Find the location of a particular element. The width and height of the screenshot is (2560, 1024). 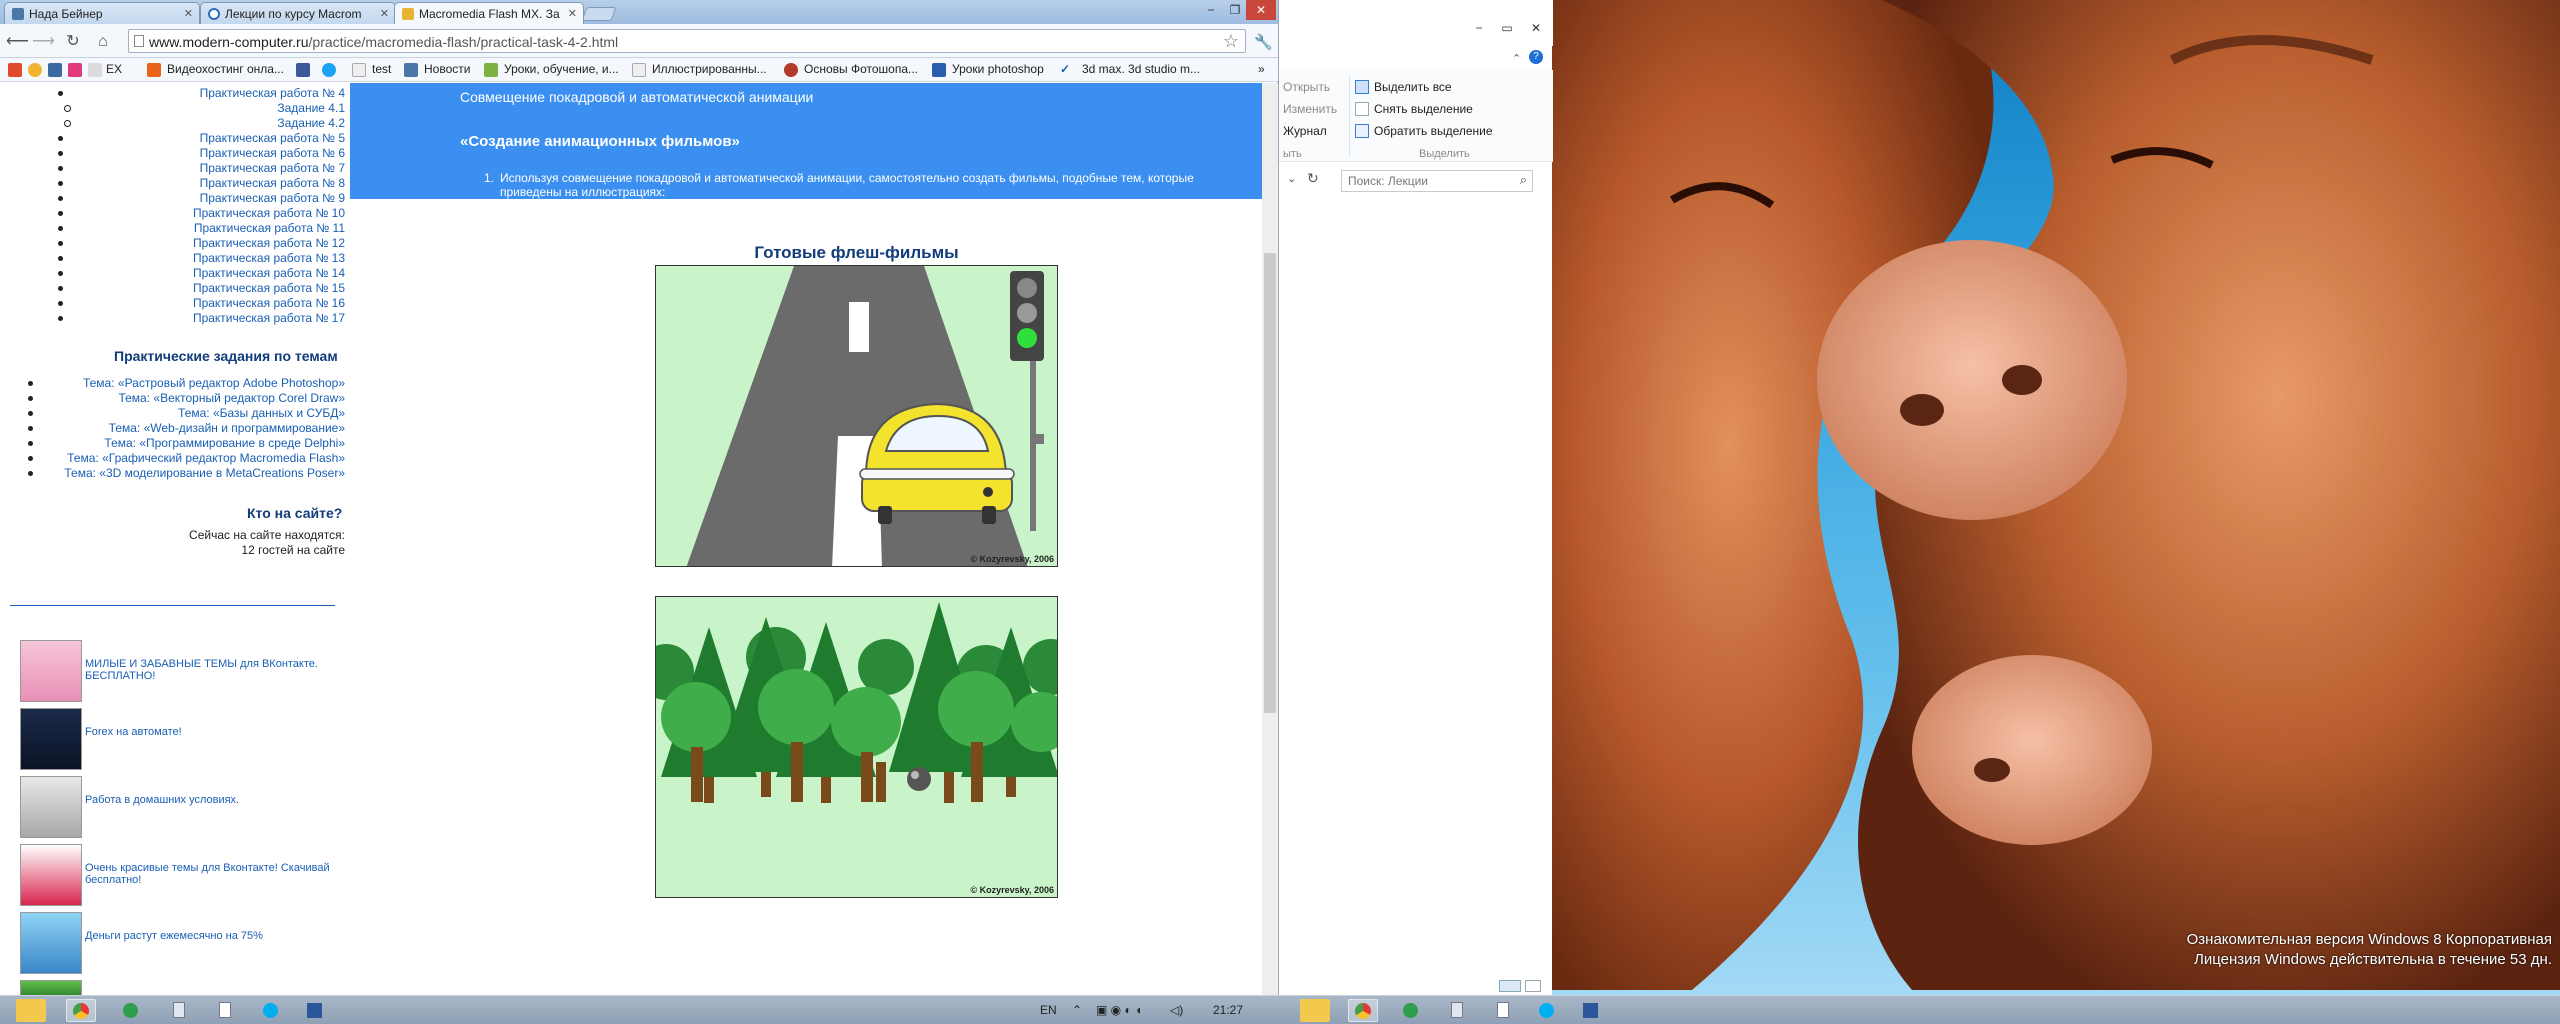

deselect-button: Снять выделение is located at coordinates (1423, 109).